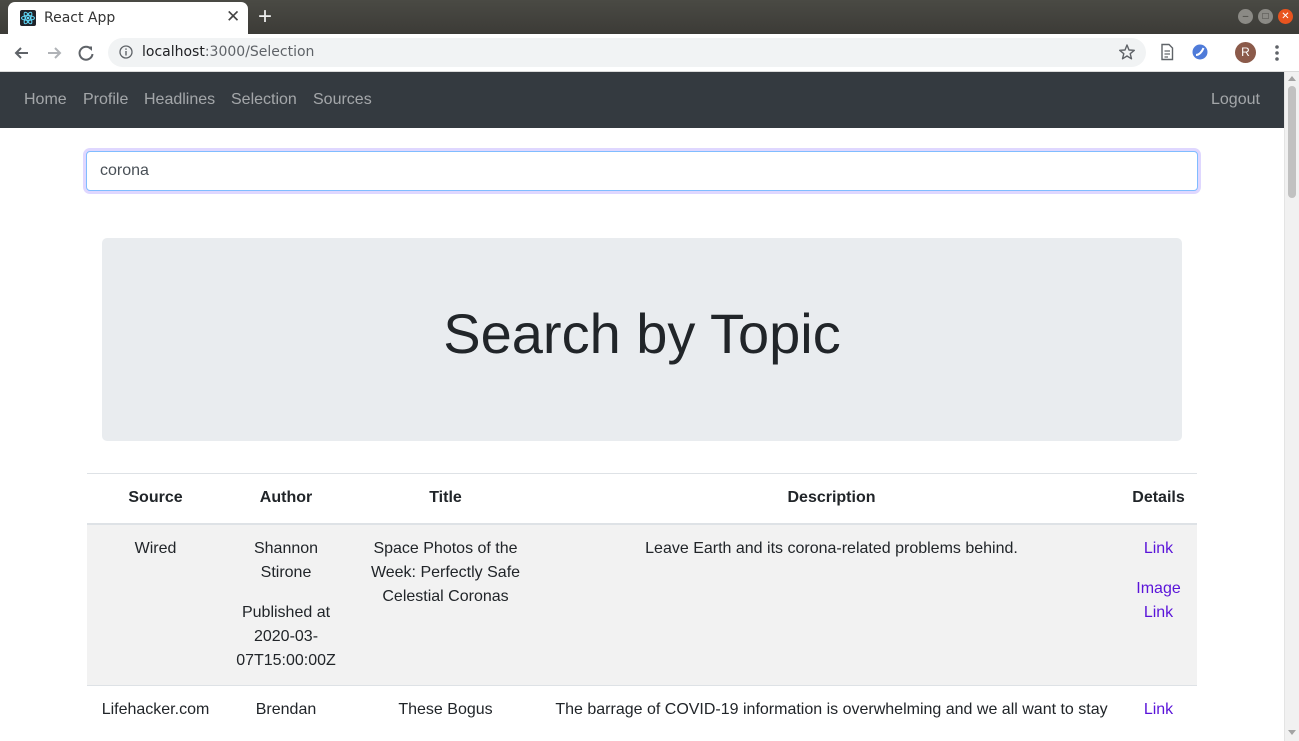 Image resolution: width=1299 pixels, height=741 pixels. I want to click on url-path: :3000/Selection, so click(259, 52).